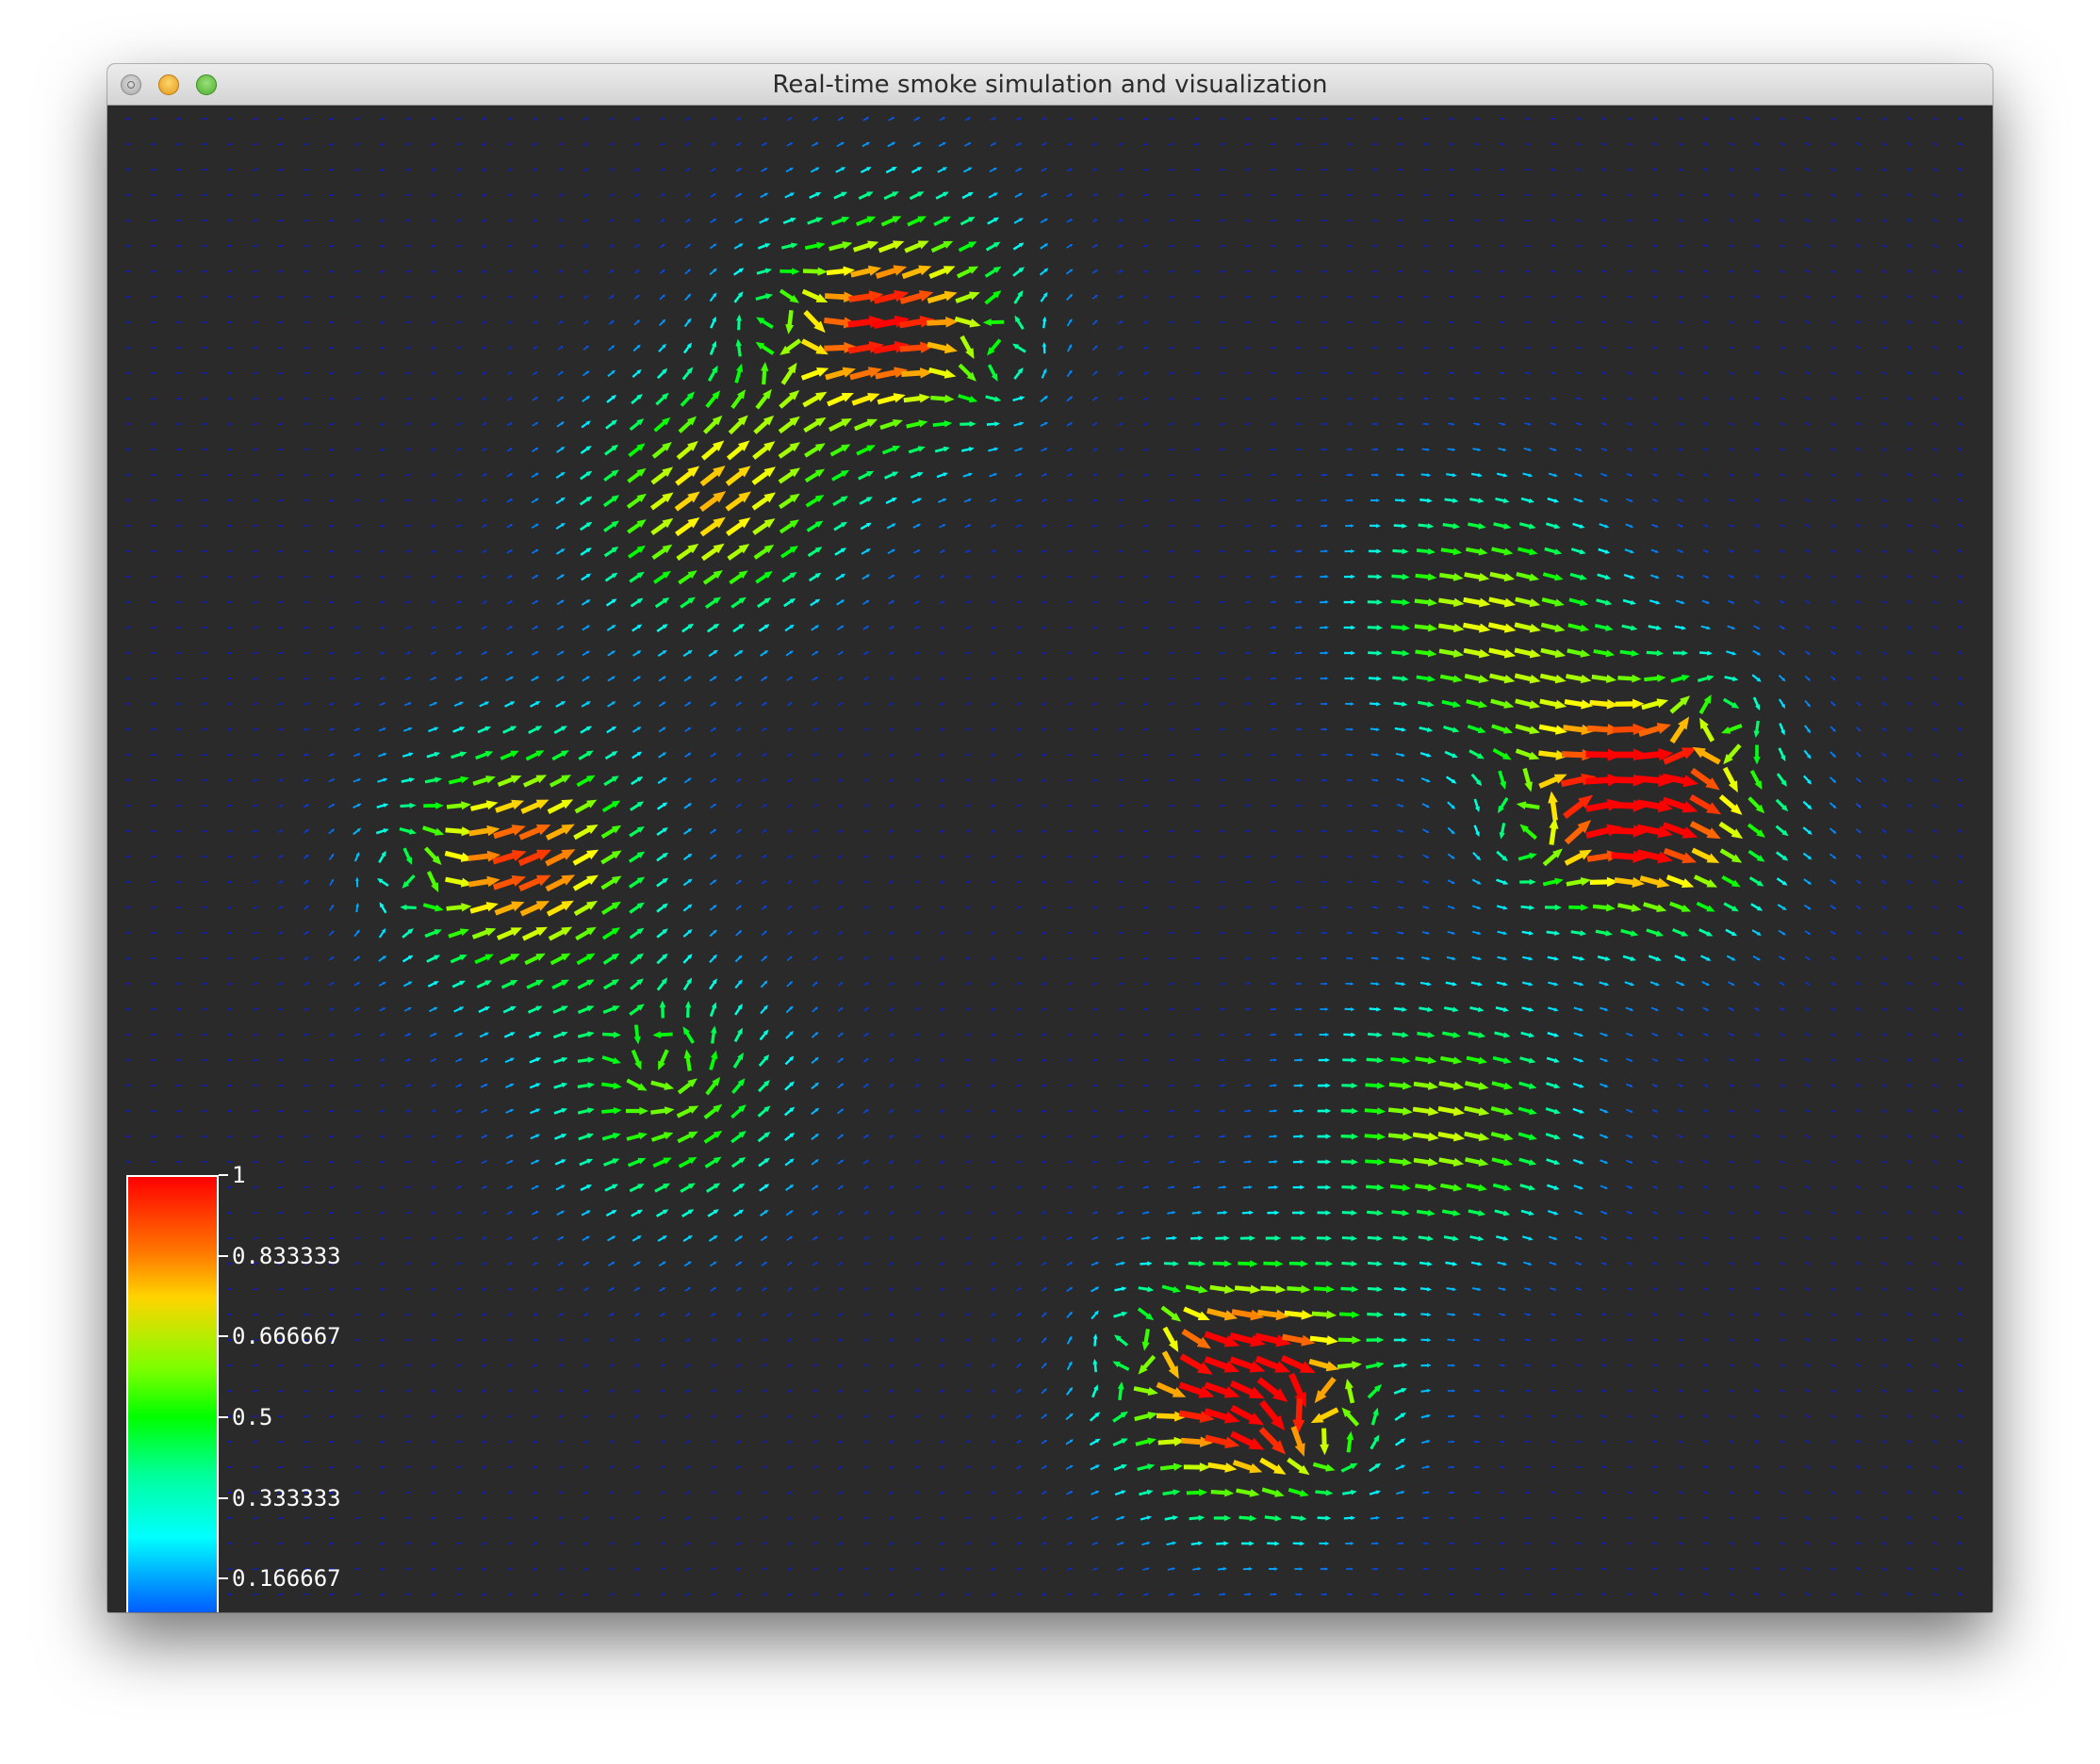 The height and width of the screenshot is (1764, 2100). I want to click on legend-tick-label: 1, so click(239, 1175).